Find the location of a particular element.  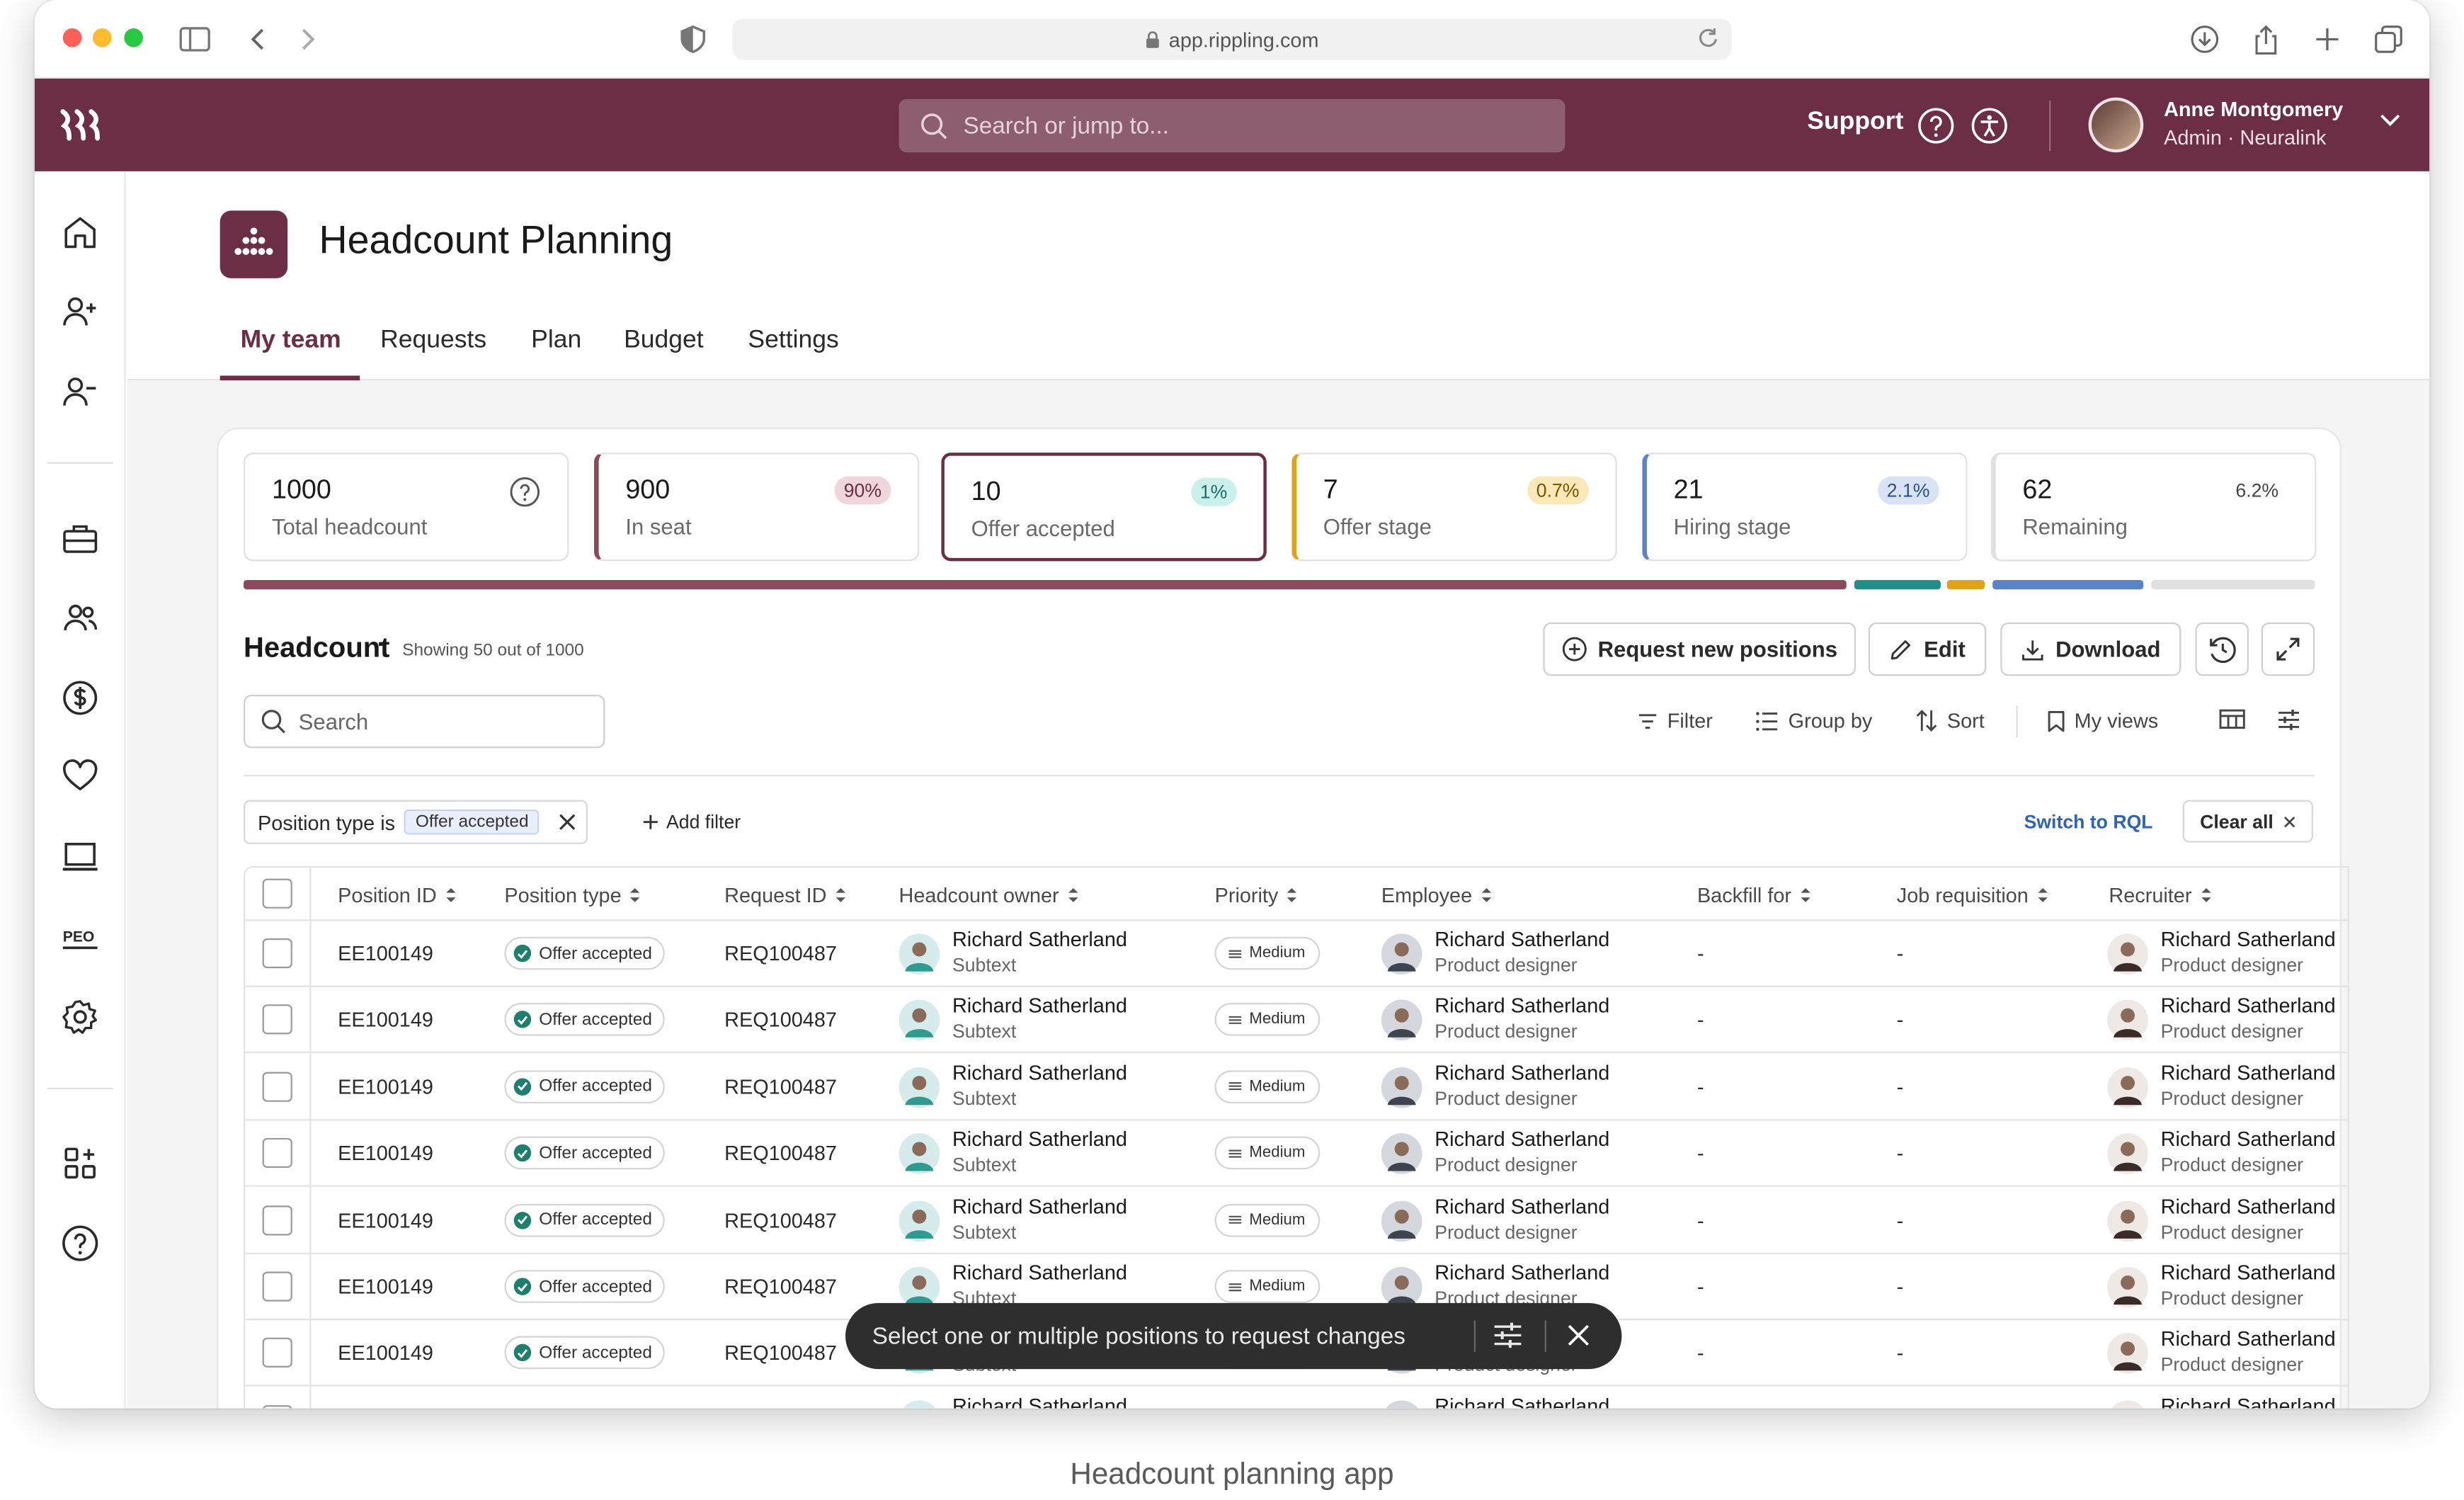

dollar-icon is located at coordinates (81, 698).